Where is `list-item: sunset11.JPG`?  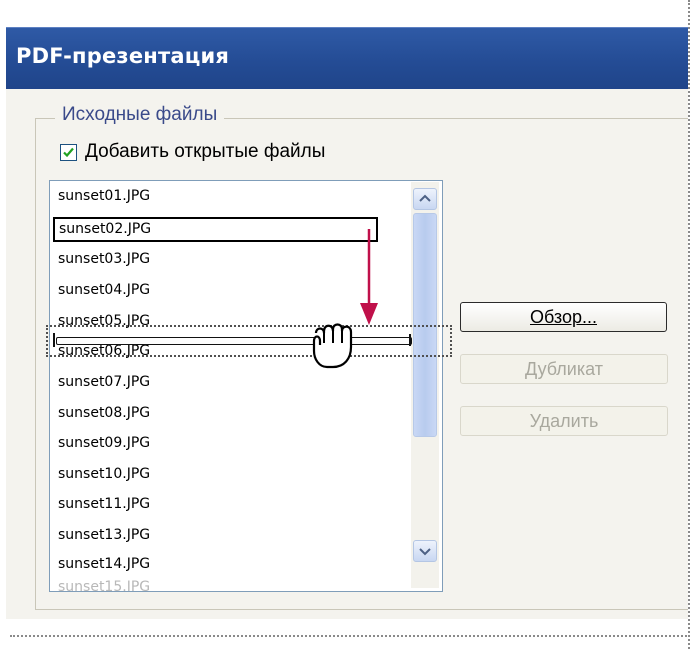
list-item: sunset11.JPG is located at coordinates (104, 504).